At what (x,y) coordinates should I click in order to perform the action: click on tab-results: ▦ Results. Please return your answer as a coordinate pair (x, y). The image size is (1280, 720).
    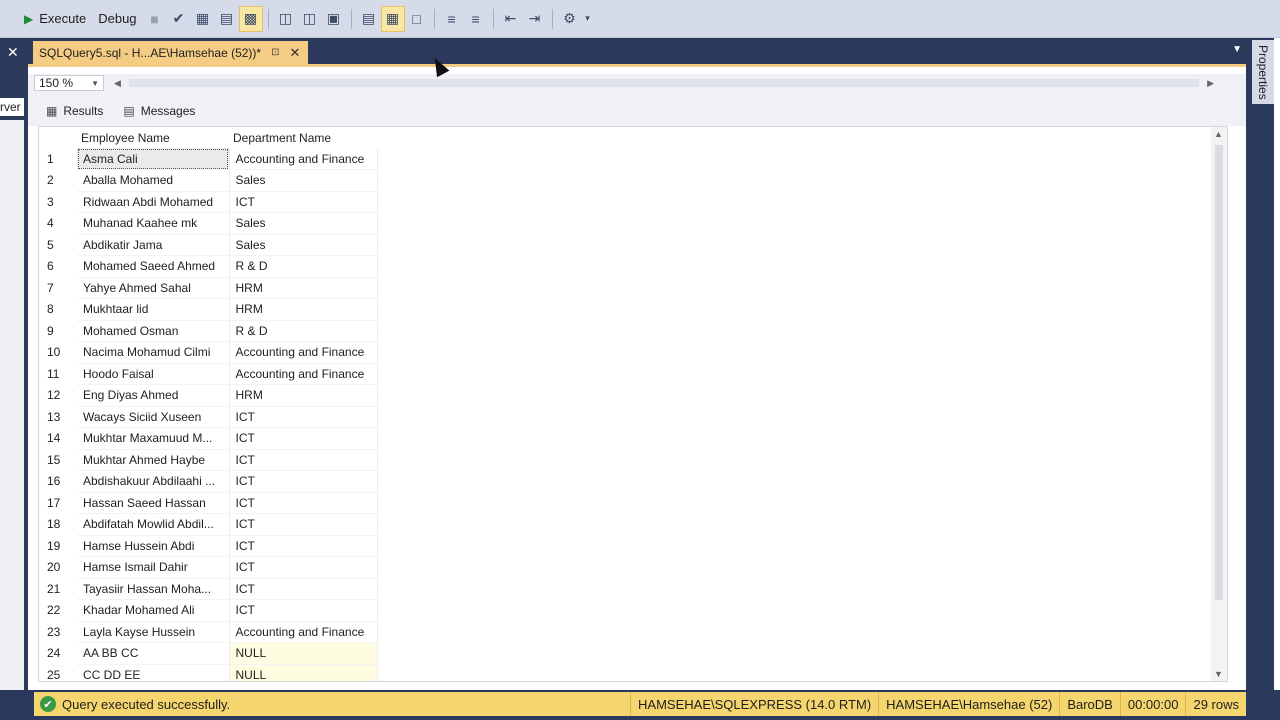
    Looking at the image, I should click on (75, 111).